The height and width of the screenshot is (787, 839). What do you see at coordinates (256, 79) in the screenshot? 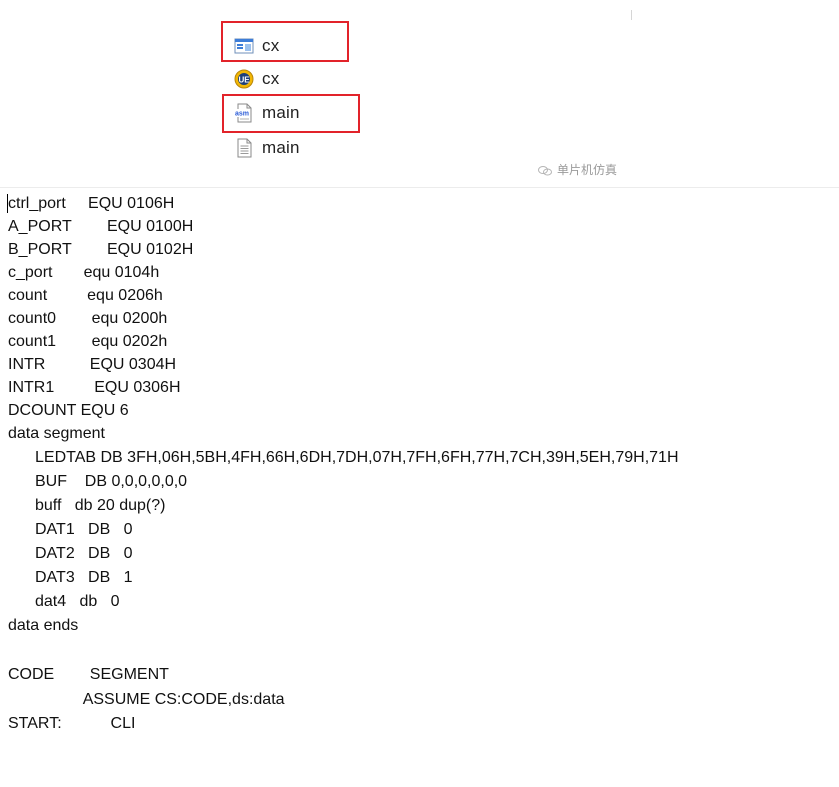
I see `file-item-cx-ue: UE cx` at bounding box center [256, 79].